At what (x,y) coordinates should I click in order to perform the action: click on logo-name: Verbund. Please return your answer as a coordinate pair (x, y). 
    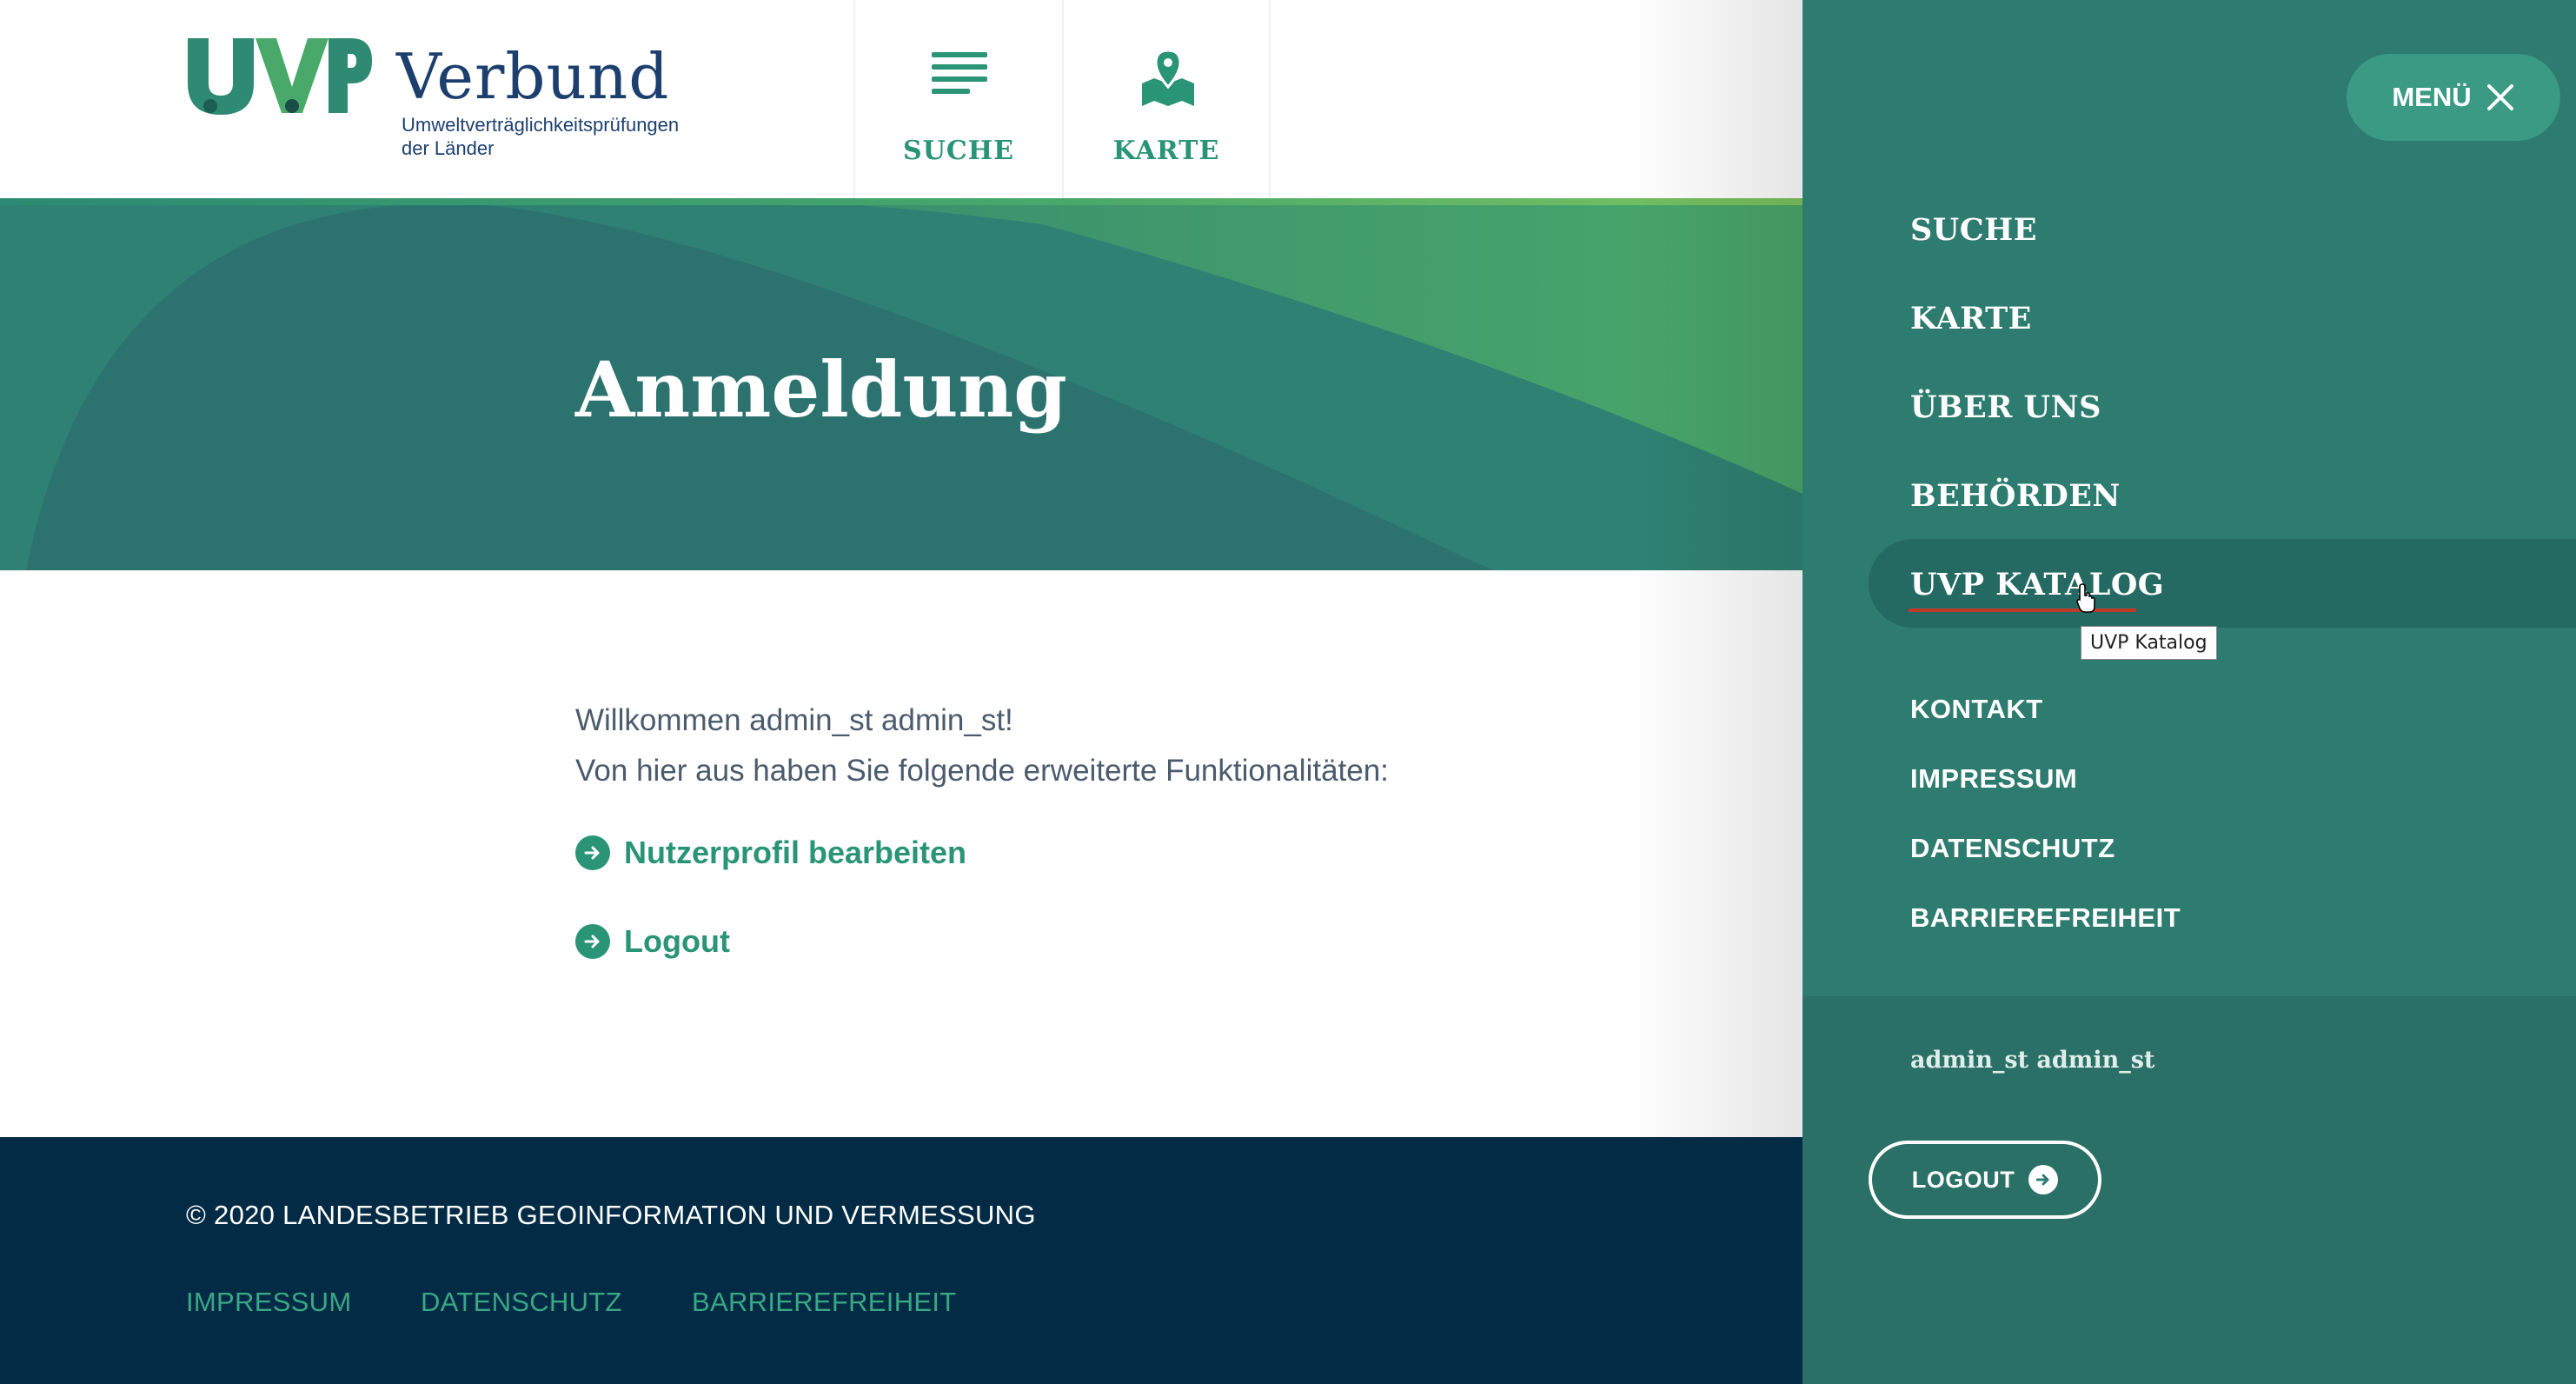
    Looking at the image, I should click on (533, 76).